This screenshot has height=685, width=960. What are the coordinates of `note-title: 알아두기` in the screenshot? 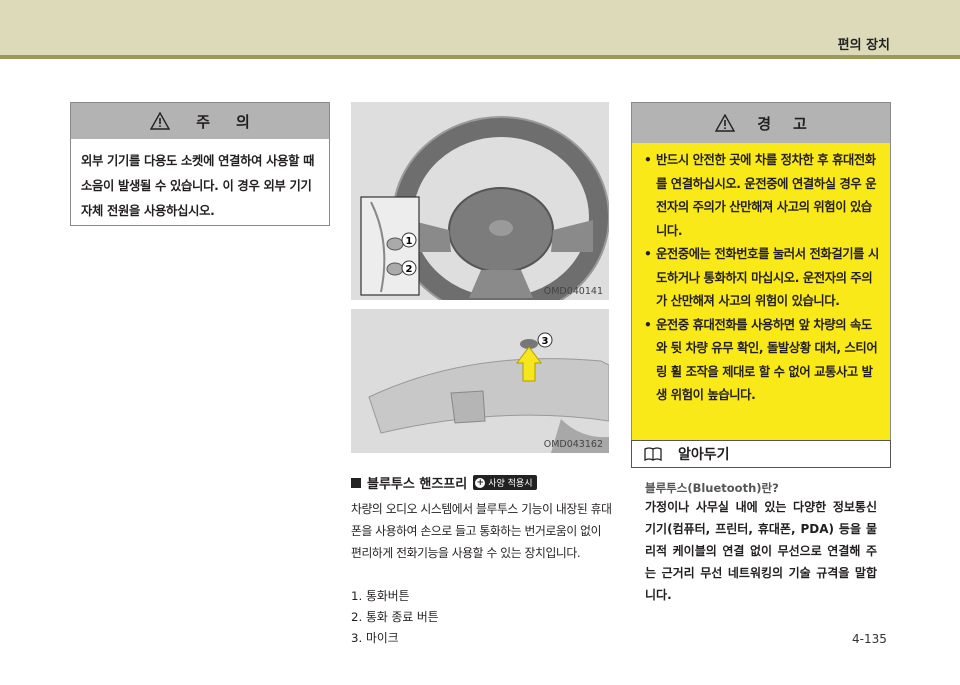 It's located at (704, 455).